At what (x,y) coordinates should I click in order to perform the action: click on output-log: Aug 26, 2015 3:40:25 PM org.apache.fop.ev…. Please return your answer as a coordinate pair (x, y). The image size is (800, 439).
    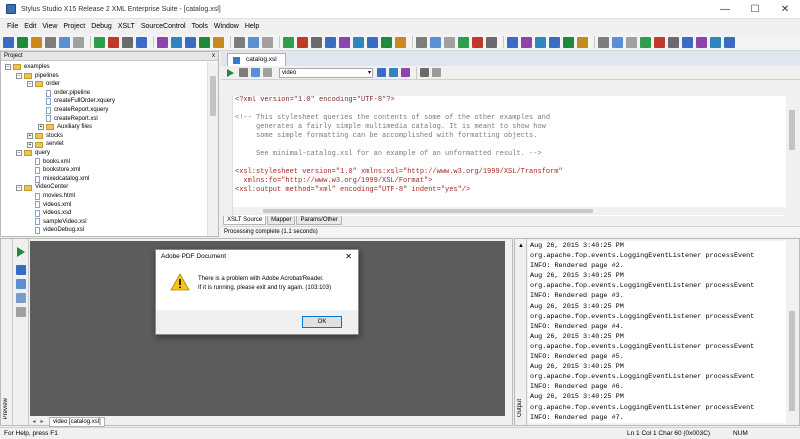
    Looking at the image, I should click on (657, 332).